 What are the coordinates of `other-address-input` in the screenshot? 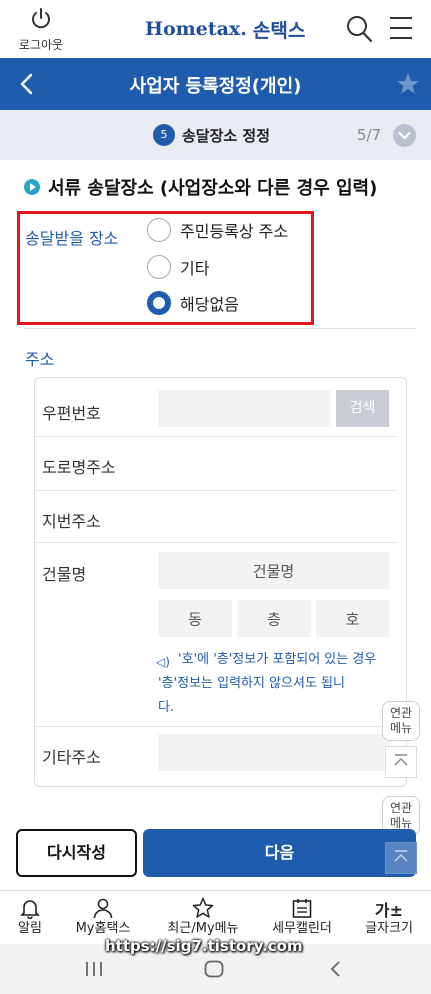 It's located at (273, 752).